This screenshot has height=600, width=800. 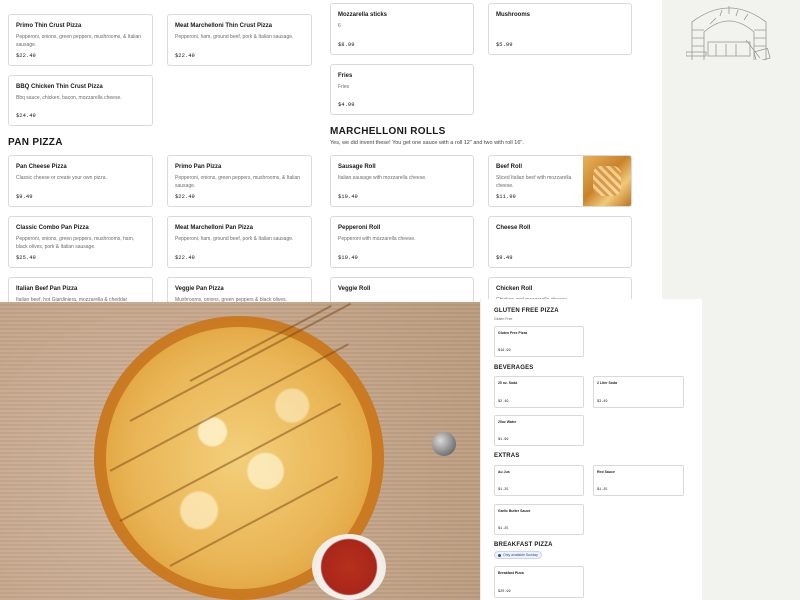 What do you see at coordinates (539, 582) in the screenshot?
I see `menu-item-card: Breakfast Pizza $20.99` at bounding box center [539, 582].